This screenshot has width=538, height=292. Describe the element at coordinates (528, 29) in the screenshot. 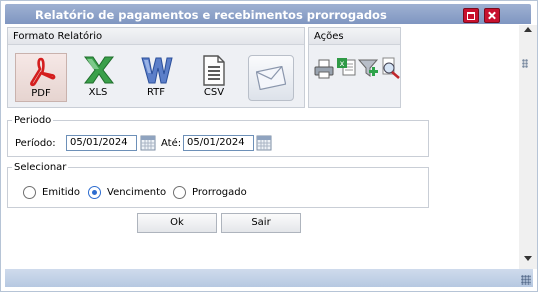

I see `scroll-up-icon` at that location.